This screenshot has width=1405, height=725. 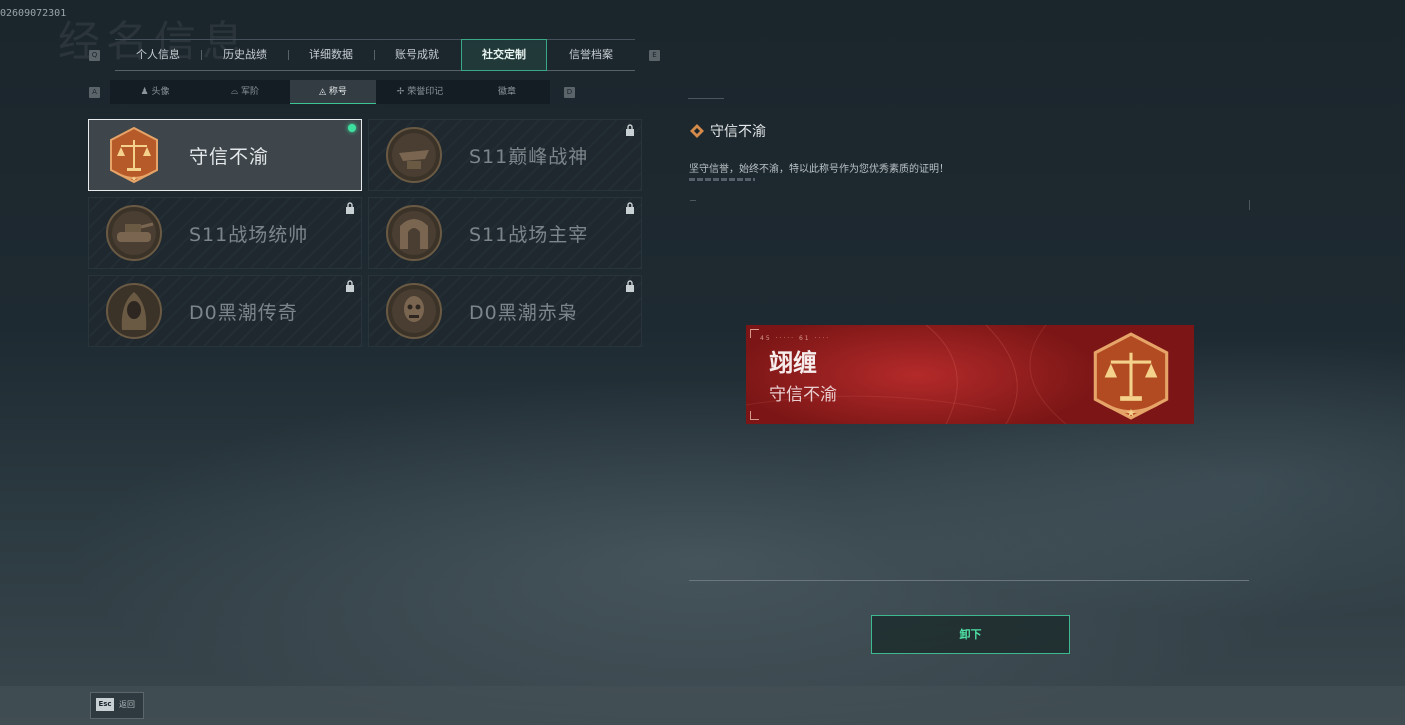 What do you see at coordinates (529, 235) in the screenshot?
I see `title-name: S11战场主宰` at bounding box center [529, 235].